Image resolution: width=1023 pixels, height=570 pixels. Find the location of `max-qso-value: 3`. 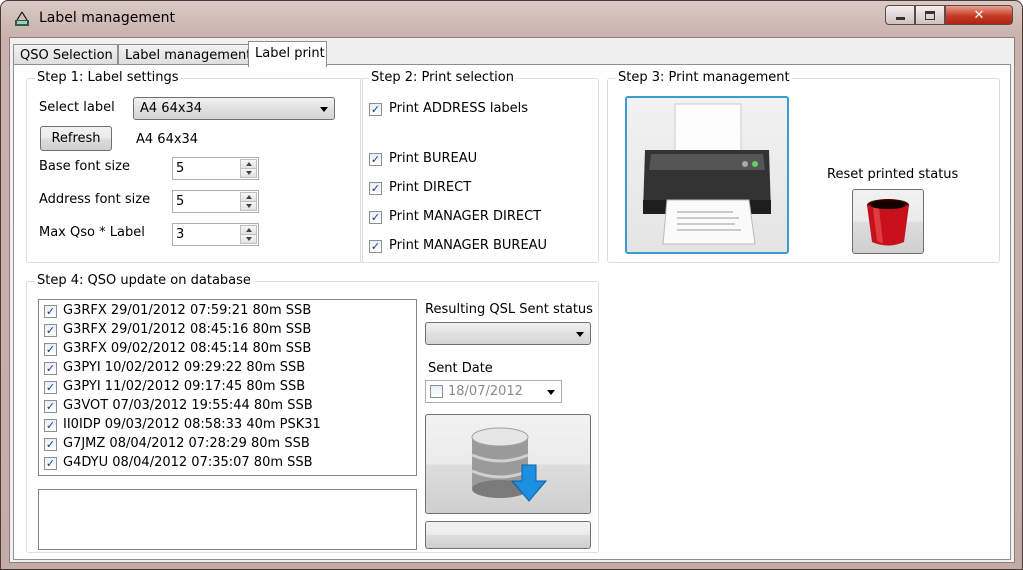

max-qso-value: 3 is located at coordinates (180, 234).